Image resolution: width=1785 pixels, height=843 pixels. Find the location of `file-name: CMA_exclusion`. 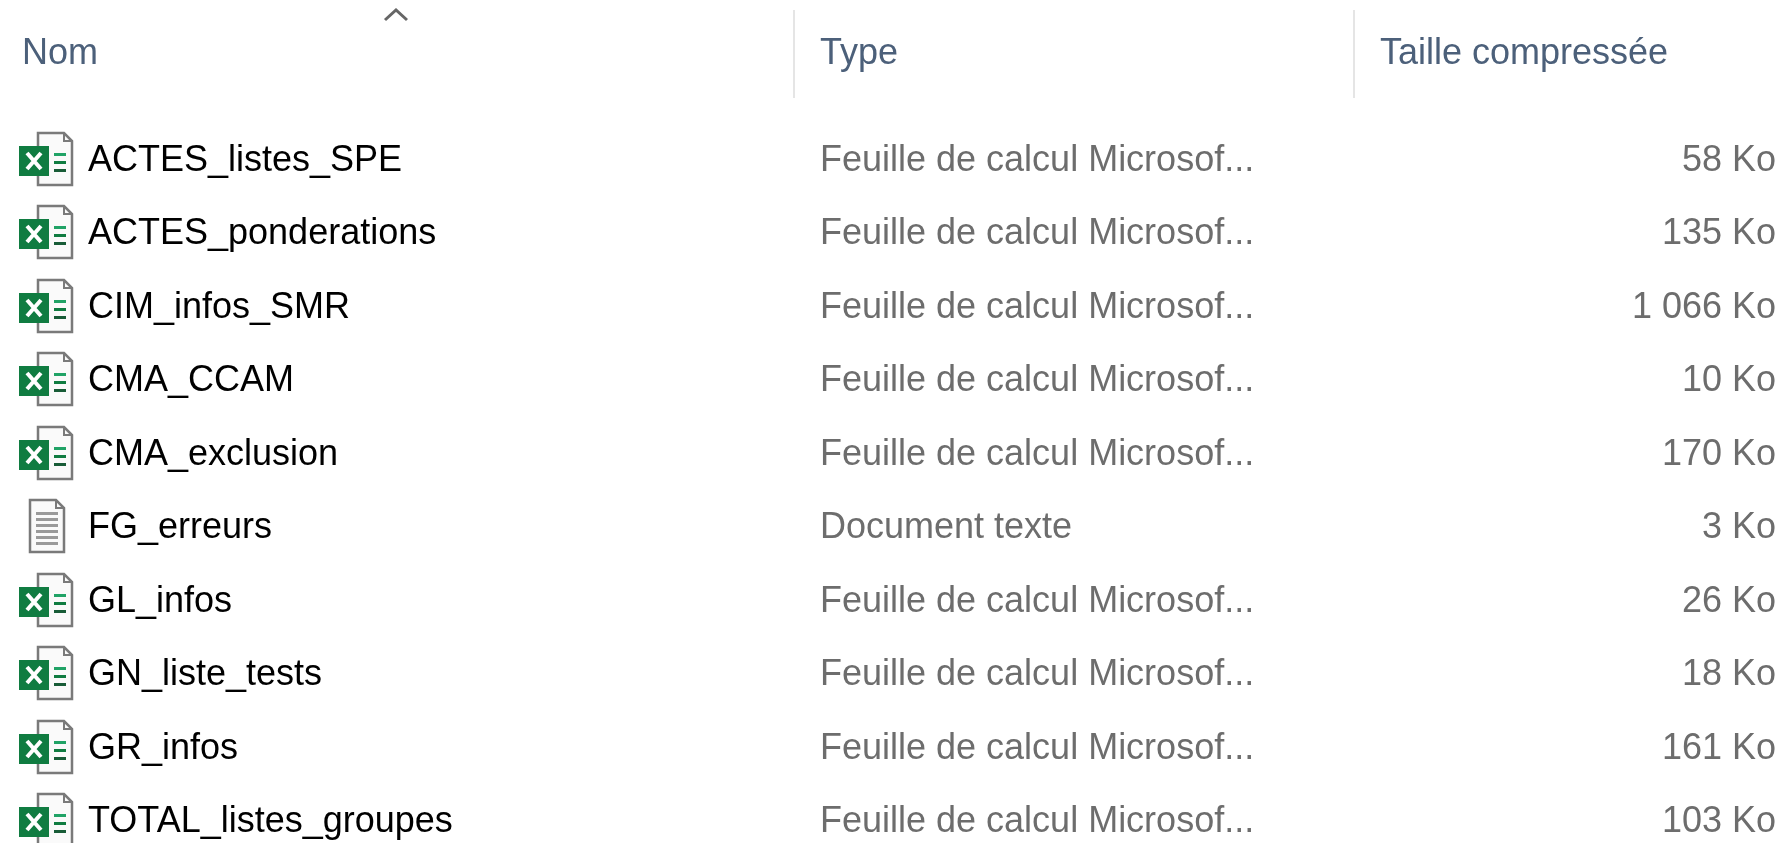

file-name: CMA_exclusion is located at coordinates (213, 452).